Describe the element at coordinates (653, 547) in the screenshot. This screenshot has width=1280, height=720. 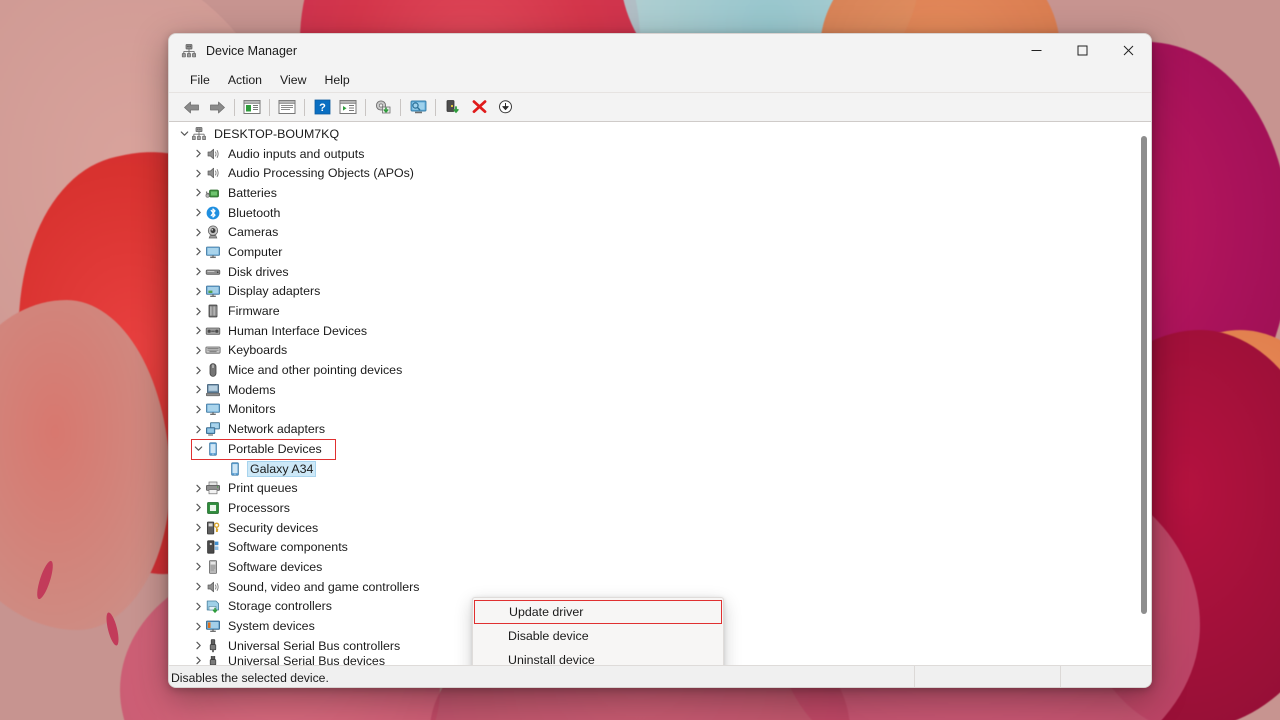
I see `tree-row-software-components: Software components` at that location.